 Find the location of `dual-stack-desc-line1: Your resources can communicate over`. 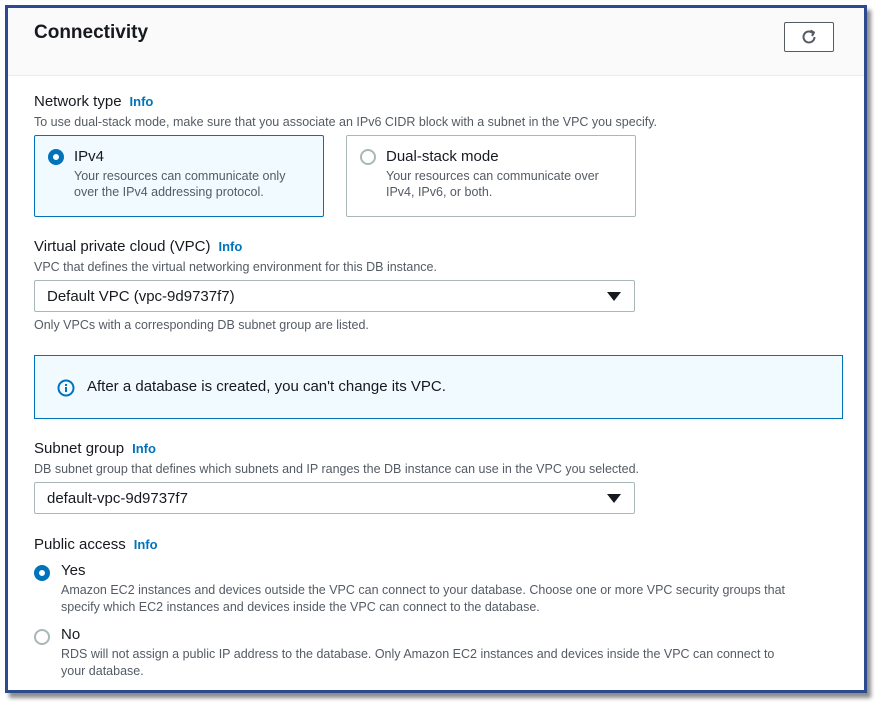

dual-stack-desc-line1: Your resources can communicate over is located at coordinates (492, 176).